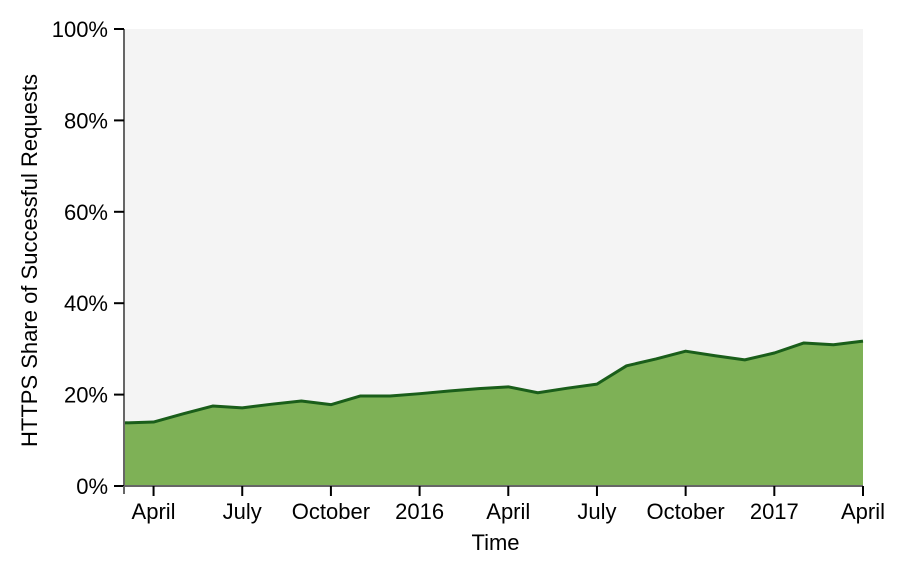 Image resolution: width=910 pixels, height=576 pixels. Describe the element at coordinates (92, 486) in the screenshot. I see `y-tick-label: 0%` at that location.